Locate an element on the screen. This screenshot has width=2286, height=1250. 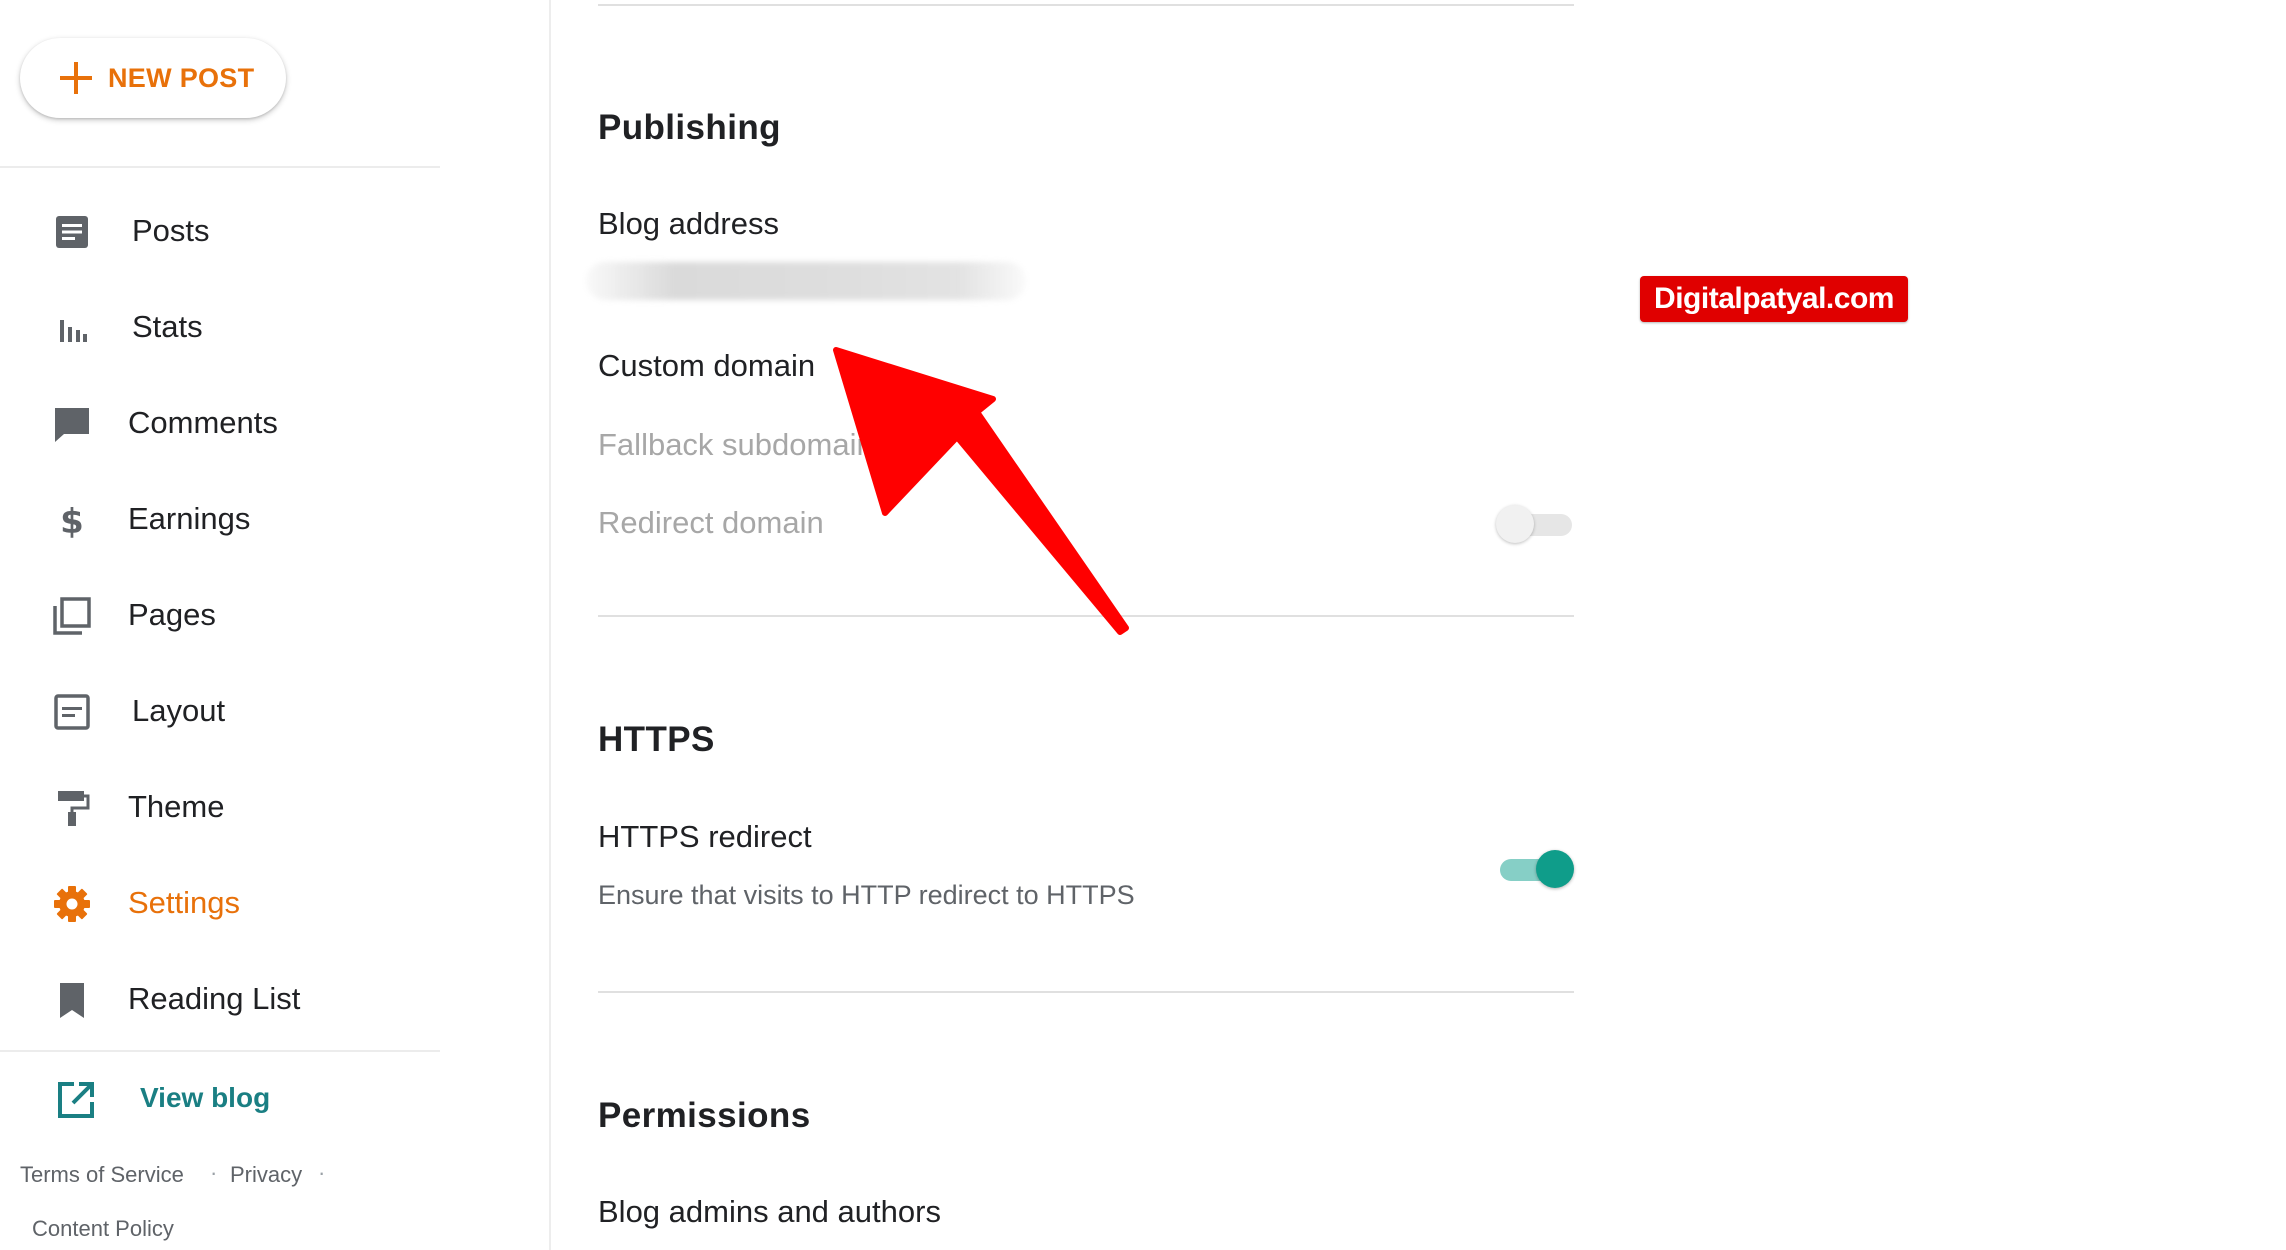
sidebar-item-theme: Theme is located at coordinates (220, 808).